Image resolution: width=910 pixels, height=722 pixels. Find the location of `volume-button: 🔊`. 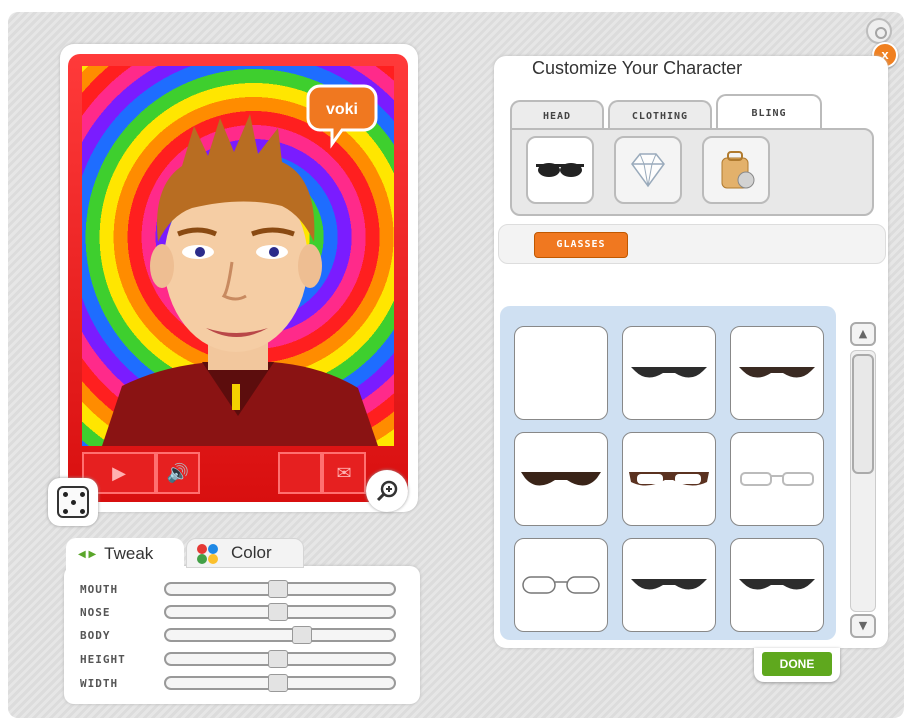

volume-button: 🔊 is located at coordinates (178, 473).